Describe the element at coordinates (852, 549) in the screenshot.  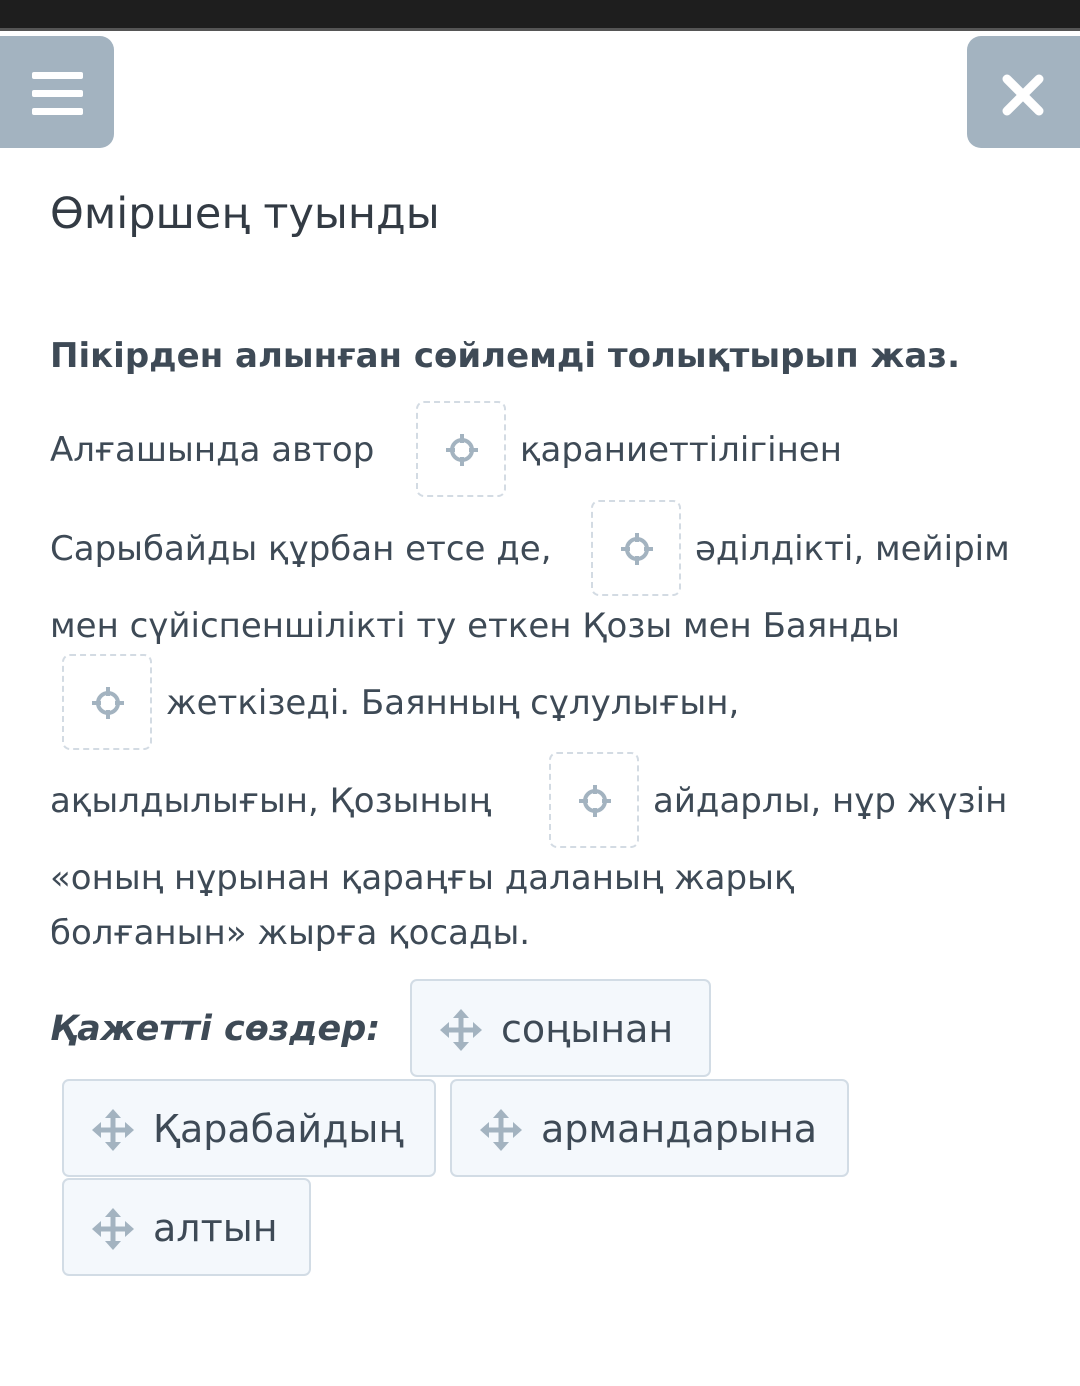
I see `sentence-text: әділдікті, мейірім` at that location.